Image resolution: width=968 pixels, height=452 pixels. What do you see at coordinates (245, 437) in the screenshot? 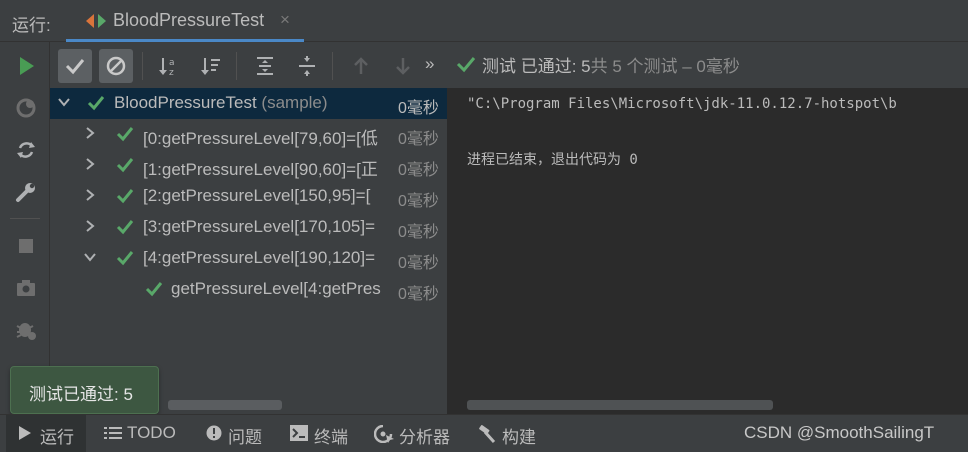
I see `problems-tool-label: 问题` at bounding box center [245, 437].